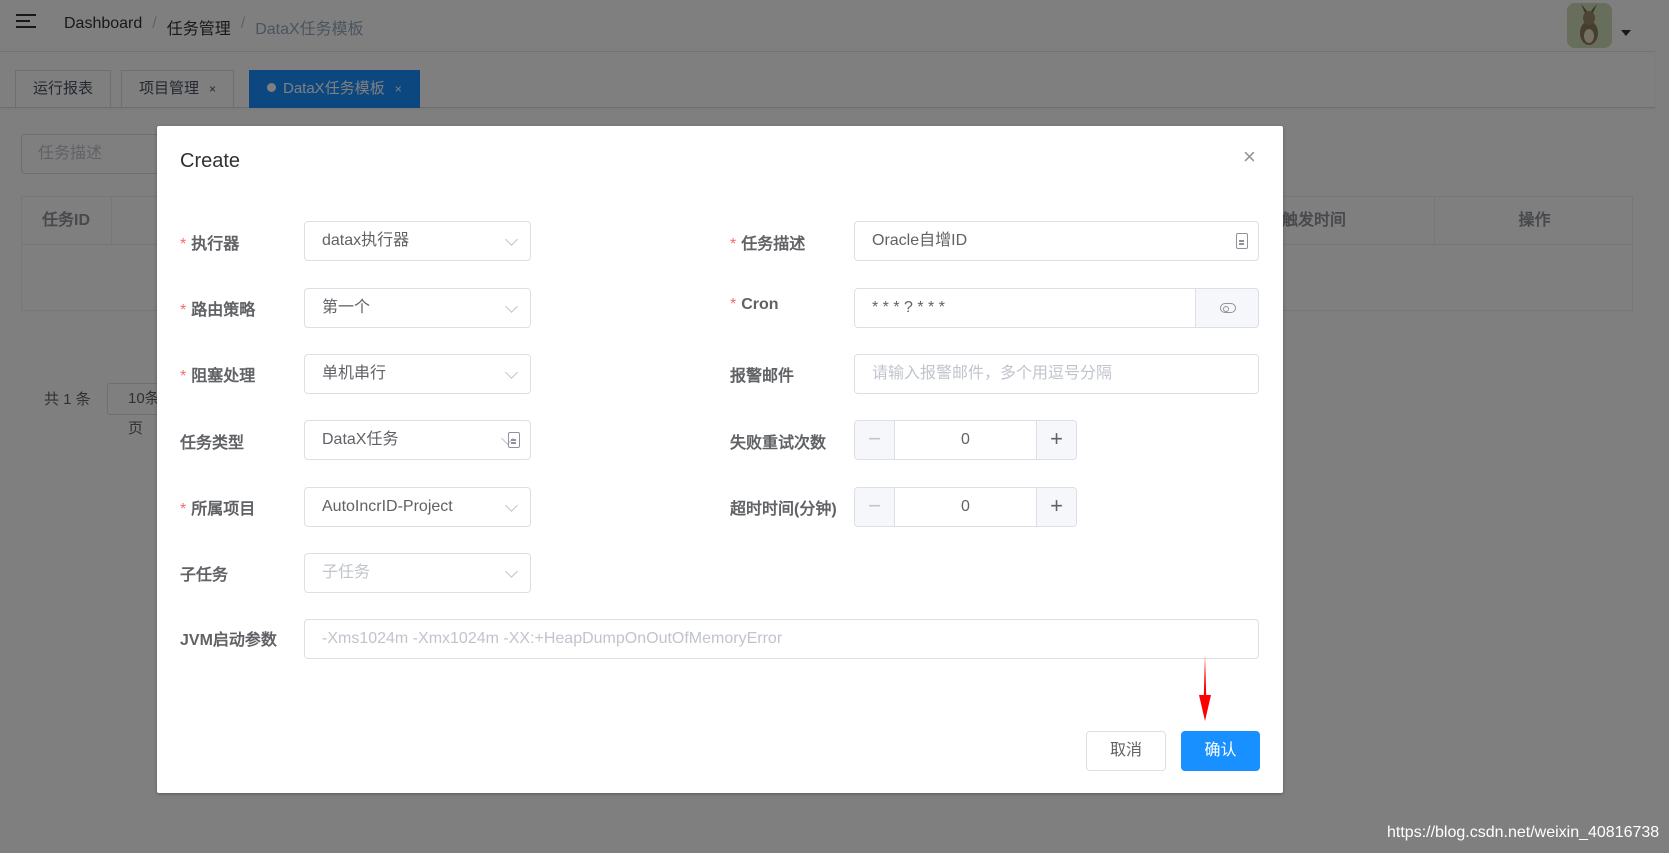  I want to click on alarm-email-label: 报警邮件, so click(762, 376).